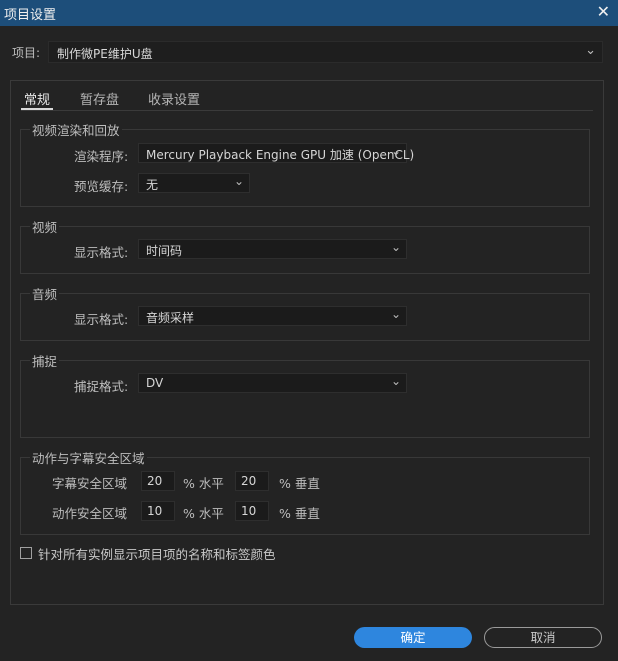 Image resolution: width=618 pixels, height=661 pixels. I want to click on audio-format-select: 音频采样 ⌄, so click(272, 316).